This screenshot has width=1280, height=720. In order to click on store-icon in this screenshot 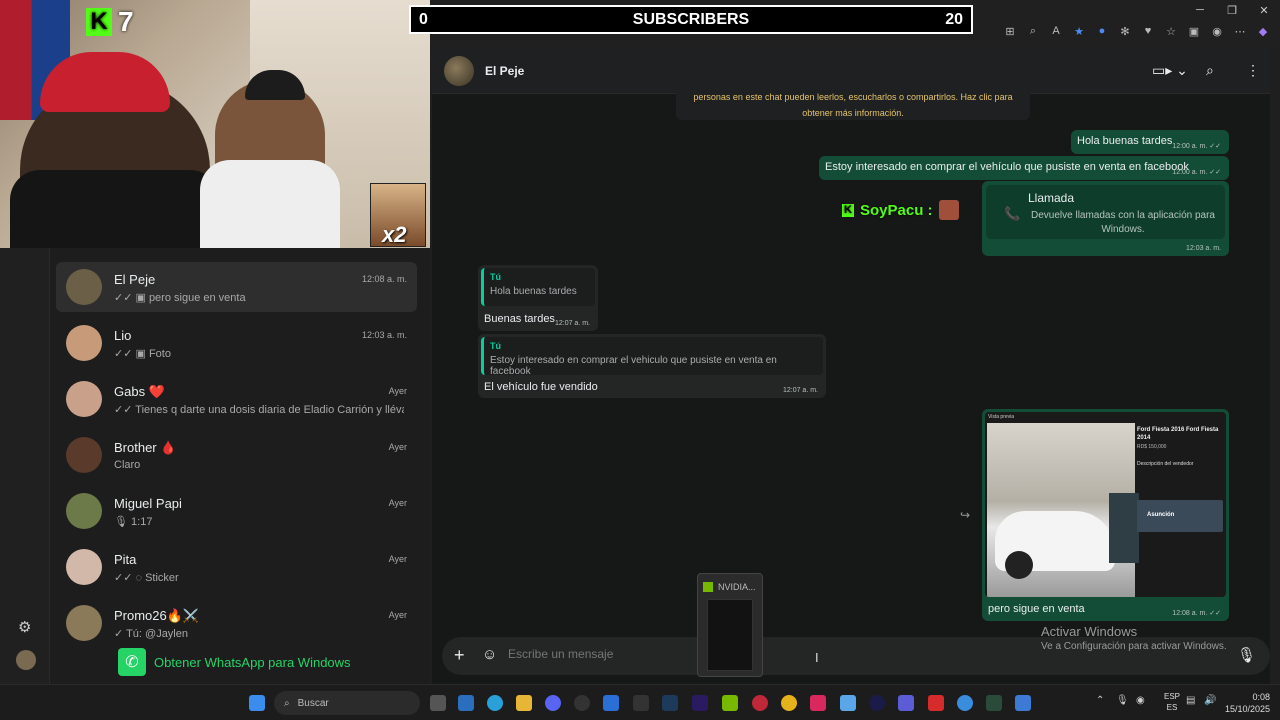, I will do `click(466, 703)`.